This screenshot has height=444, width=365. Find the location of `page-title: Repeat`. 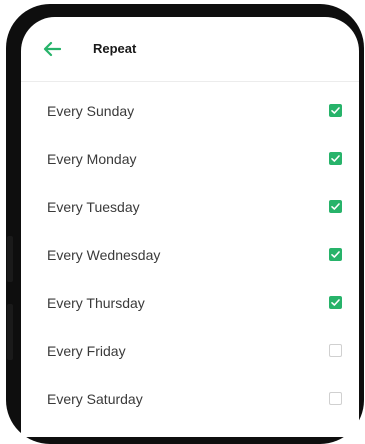

page-title: Repeat is located at coordinates (115, 48).